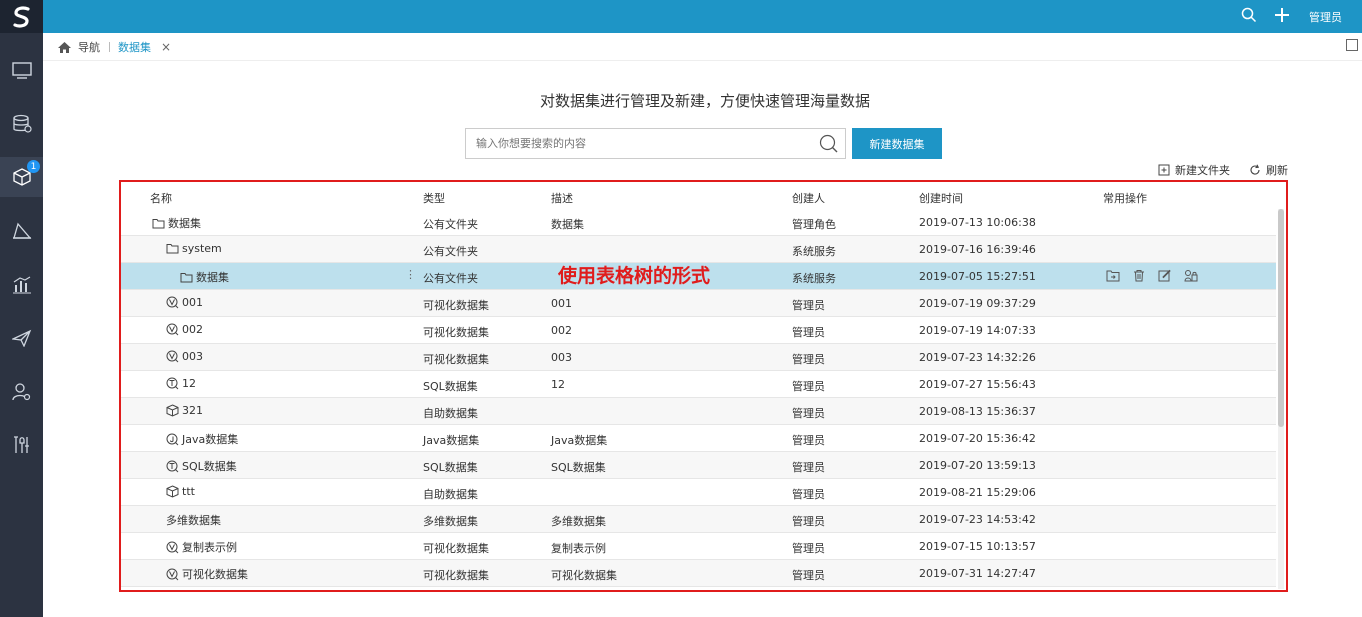 This screenshot has height=617, width=1362. I want to click on close-icon: ×, so click(166, 47).